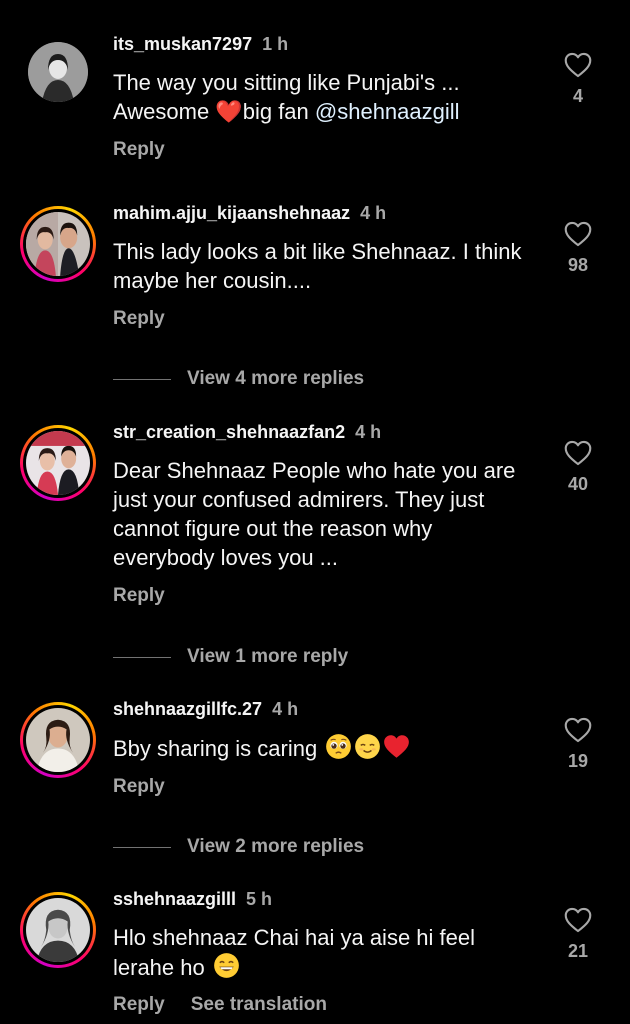 The image size is (630, 1024). What do you see at coordinates (578, 934) in the screenshot?
I see `like-area: 21` at bounding box center [578, 934].